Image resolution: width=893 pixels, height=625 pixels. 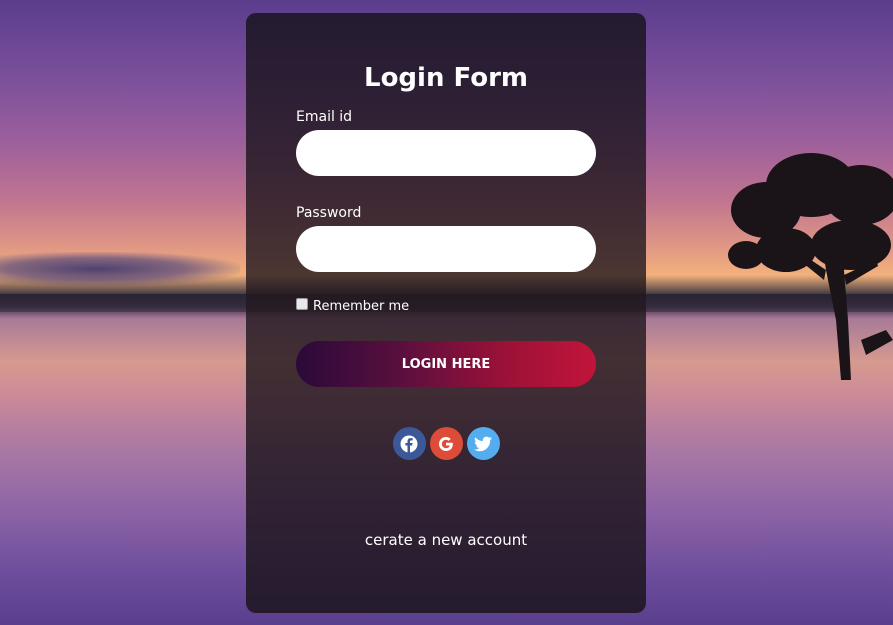 What do you see at coordinates (446, 153) in the screenshot?
I see `email-input` at bounding box center [446, 153].